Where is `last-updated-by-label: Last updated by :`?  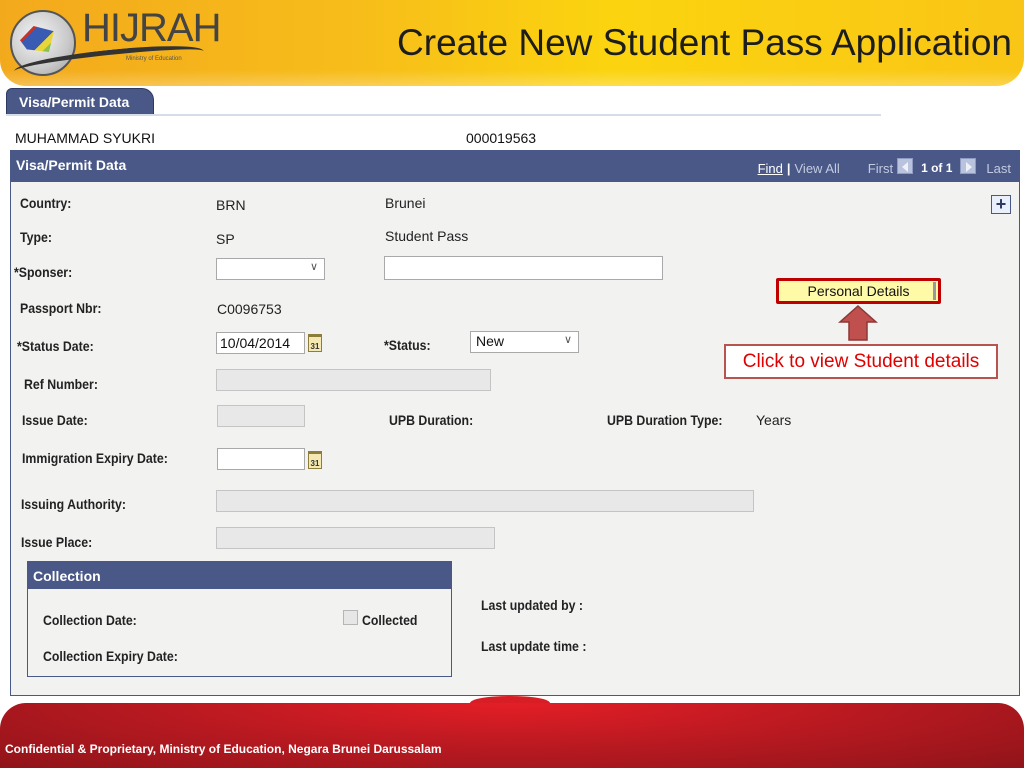 last-updated-by-label: Last updated by : is located at coordinates (532, 605).